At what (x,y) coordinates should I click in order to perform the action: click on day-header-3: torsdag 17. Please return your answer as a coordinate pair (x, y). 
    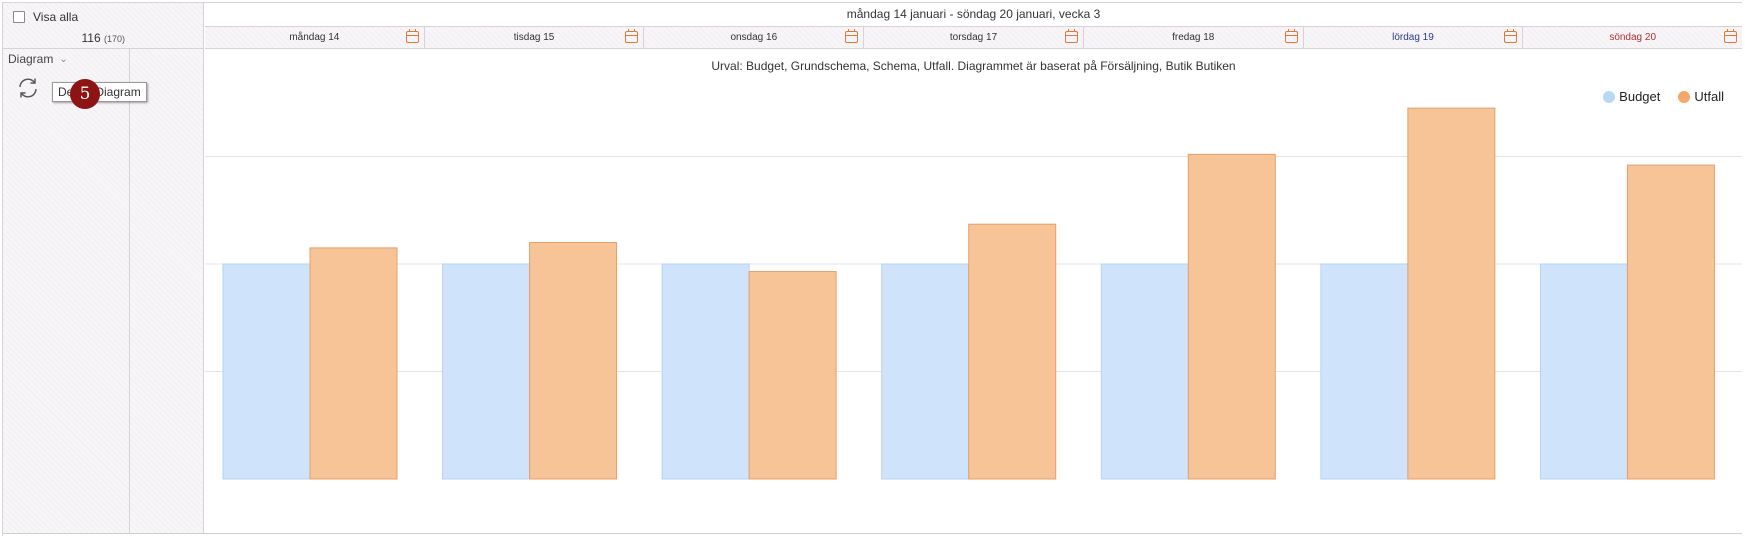
    Looking at the image, I should click on (974, 37).